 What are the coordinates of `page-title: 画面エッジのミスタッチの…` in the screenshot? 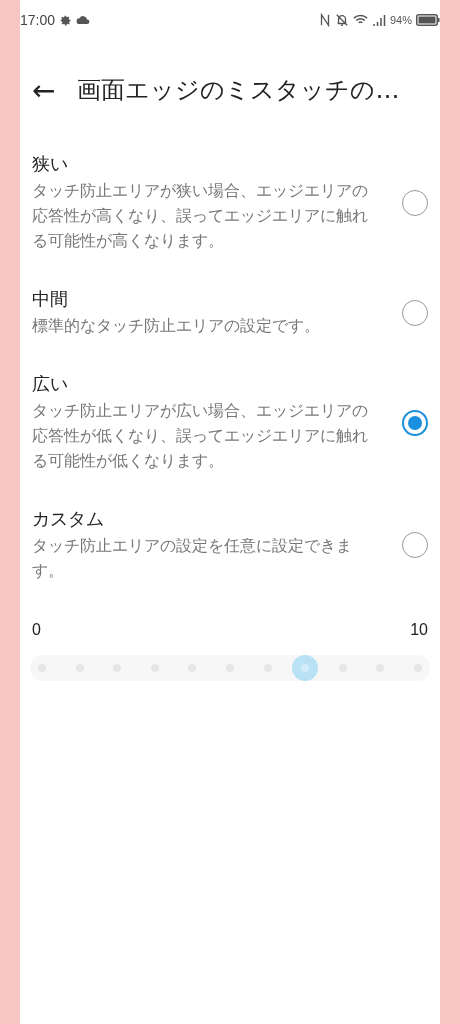 It's located at (238, 90).